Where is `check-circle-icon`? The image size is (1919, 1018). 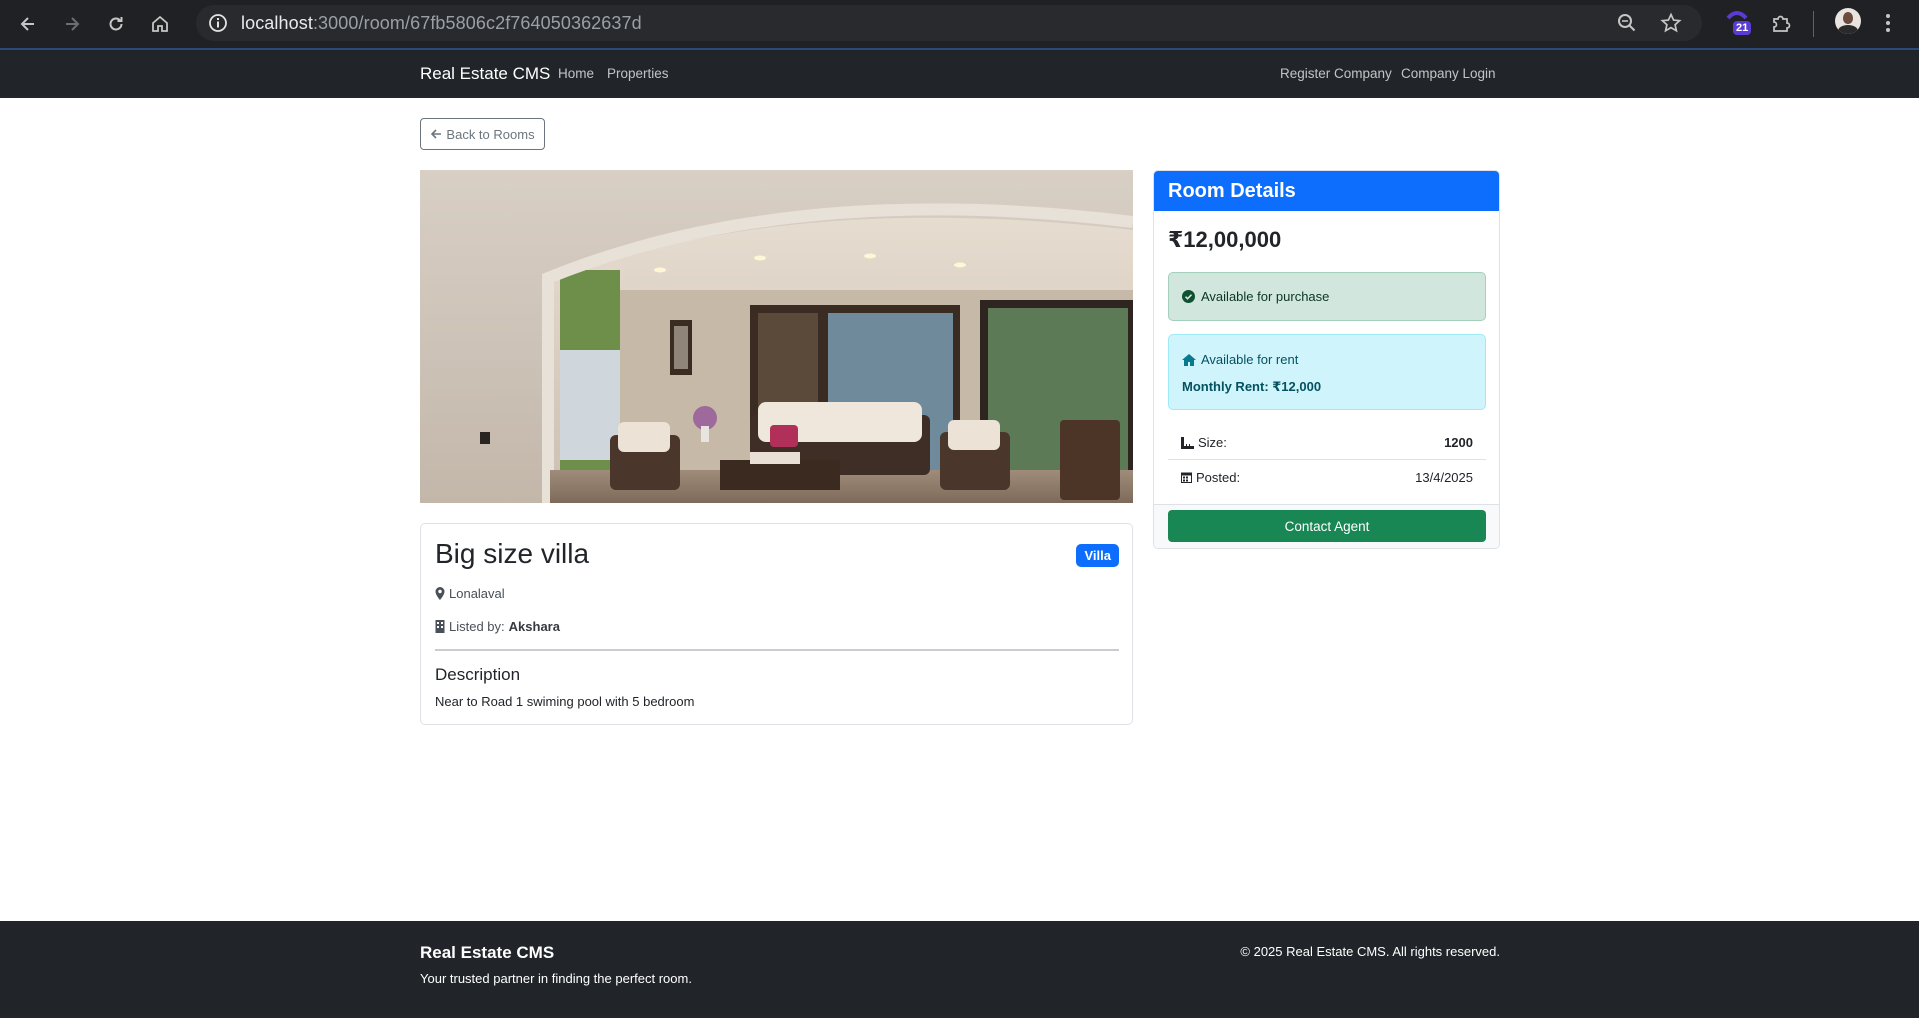 check-circle-icon is located at coordinates (1188, 296).